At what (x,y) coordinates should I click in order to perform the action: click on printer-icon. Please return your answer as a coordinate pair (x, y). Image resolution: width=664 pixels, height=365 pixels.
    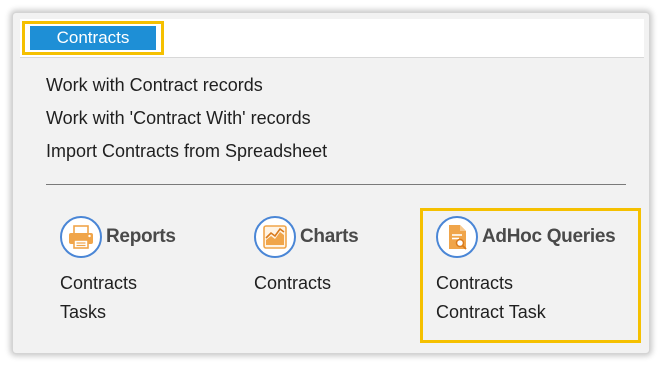
    Looking at the image, I should click on (81, 237).